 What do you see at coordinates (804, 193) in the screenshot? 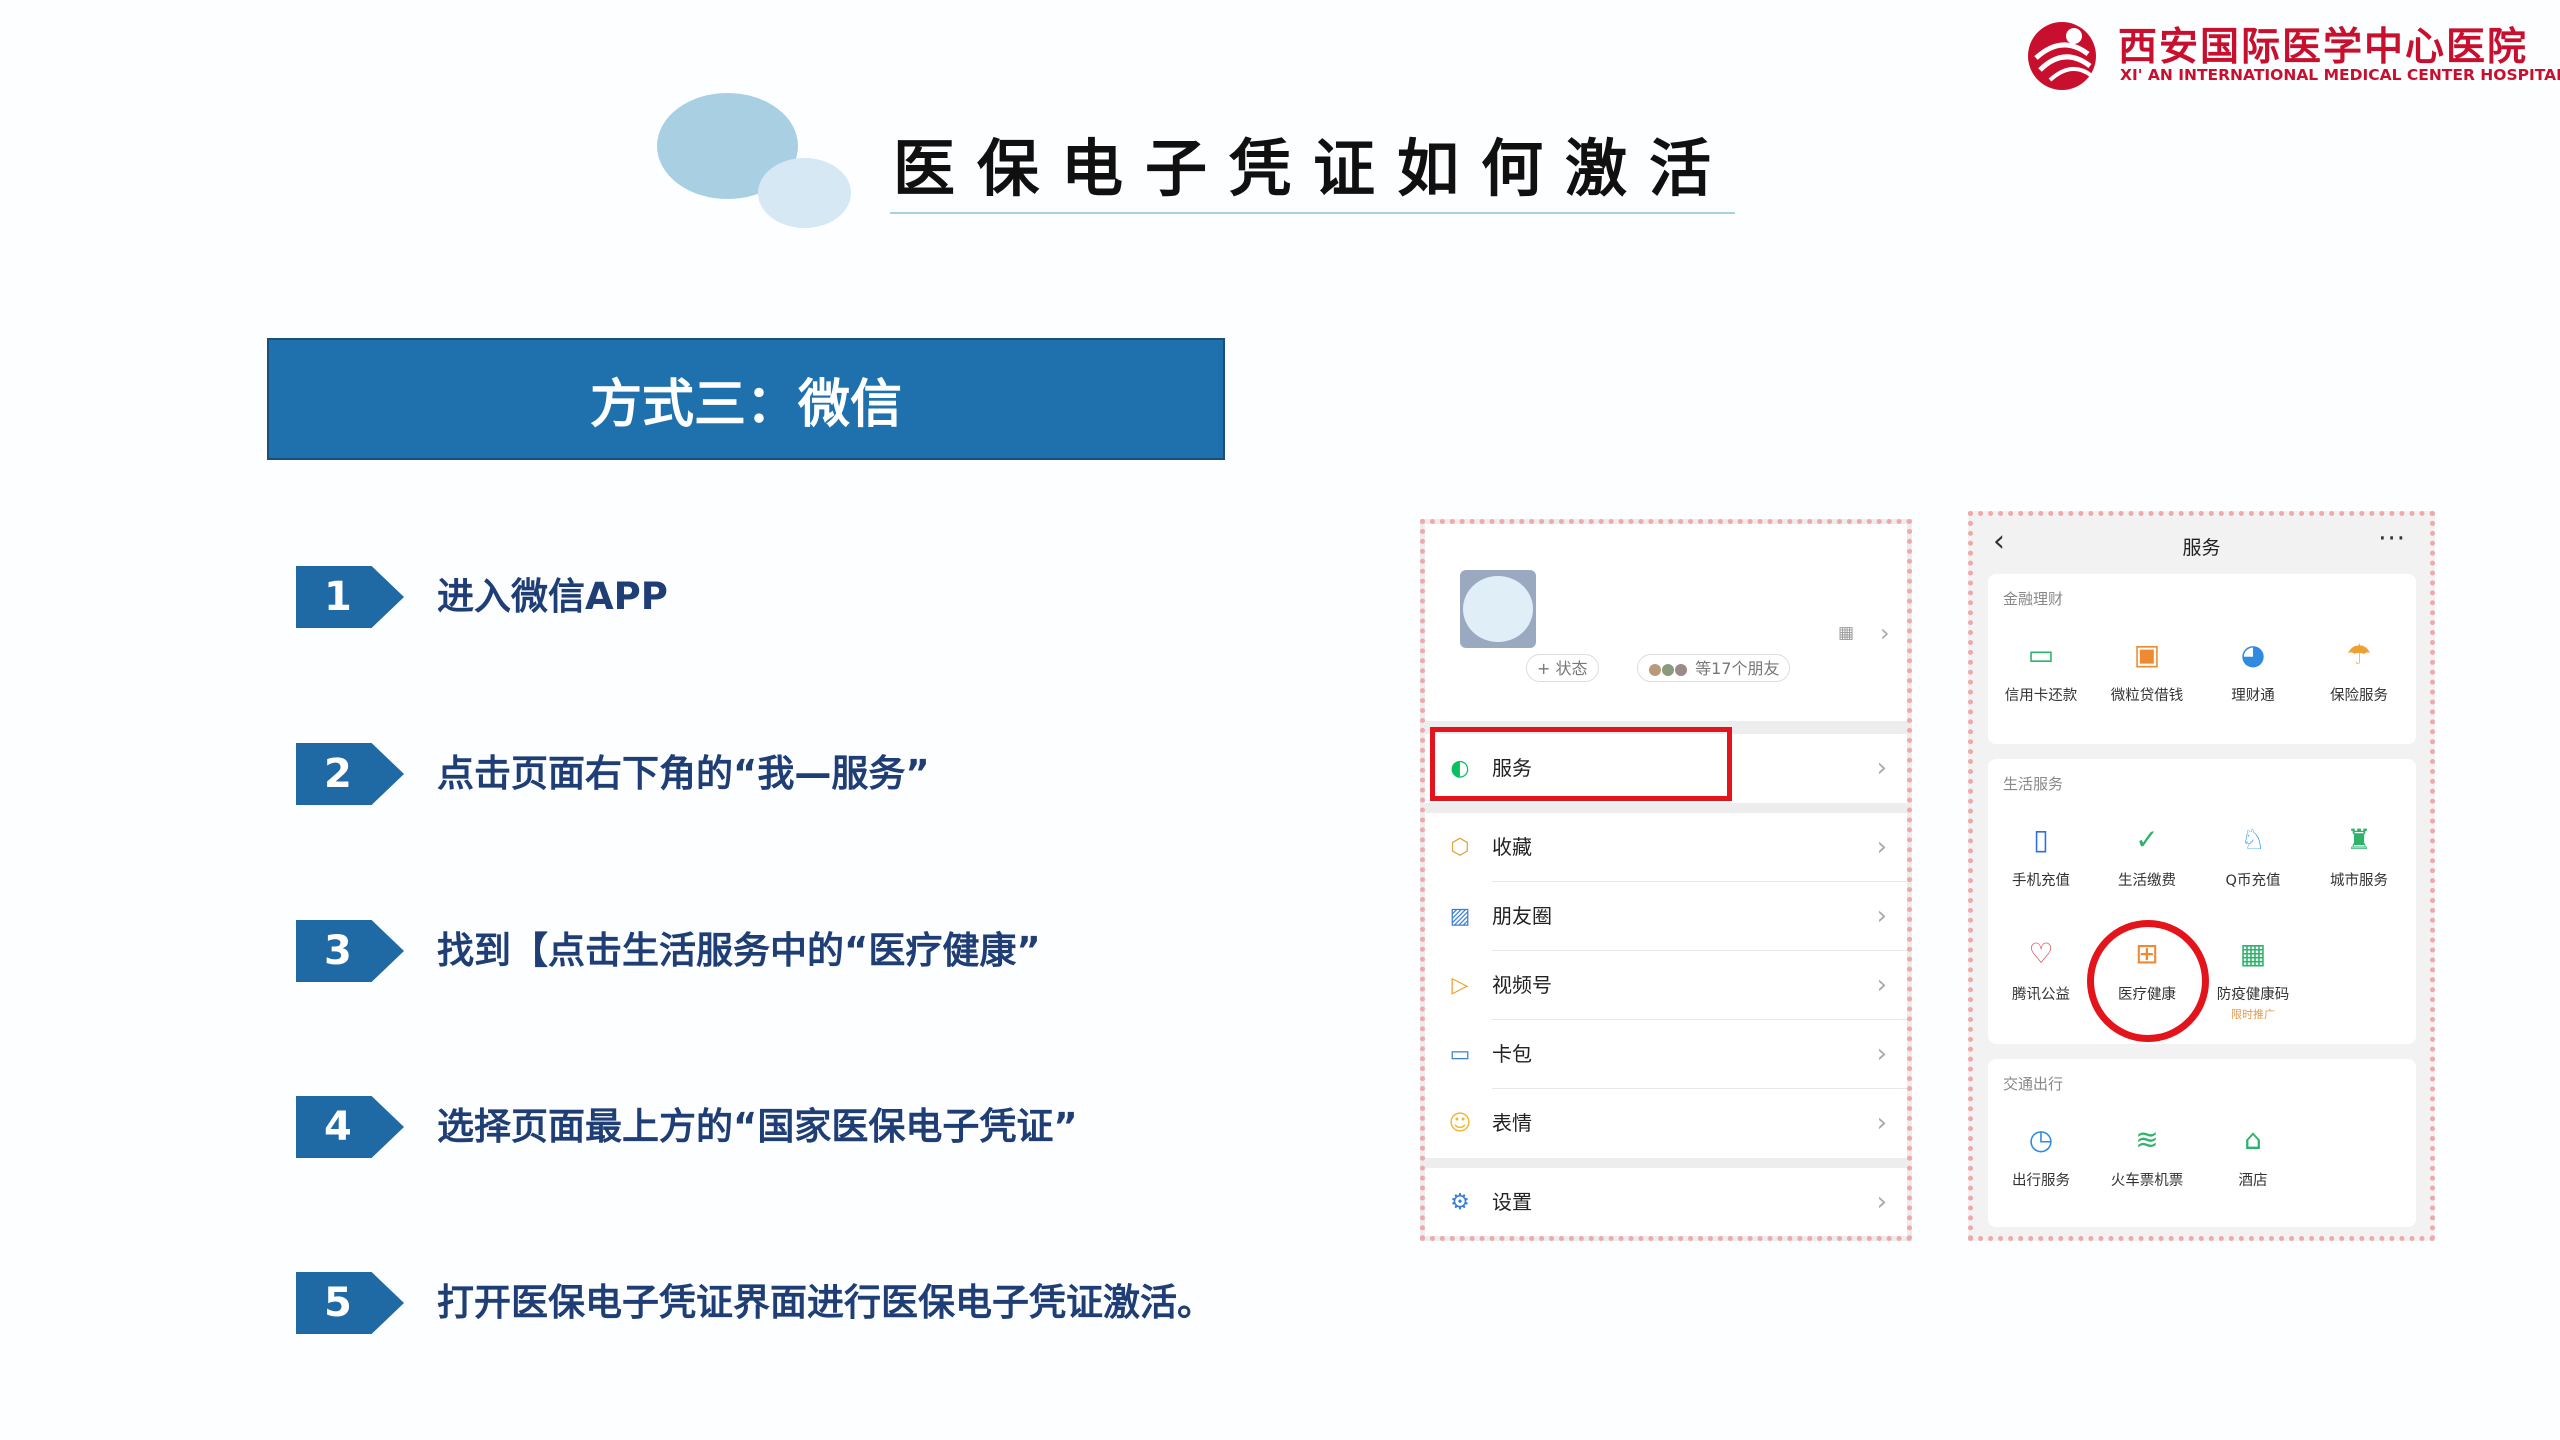
I see `decor-bubble-small` at bounding box center [804, 193].